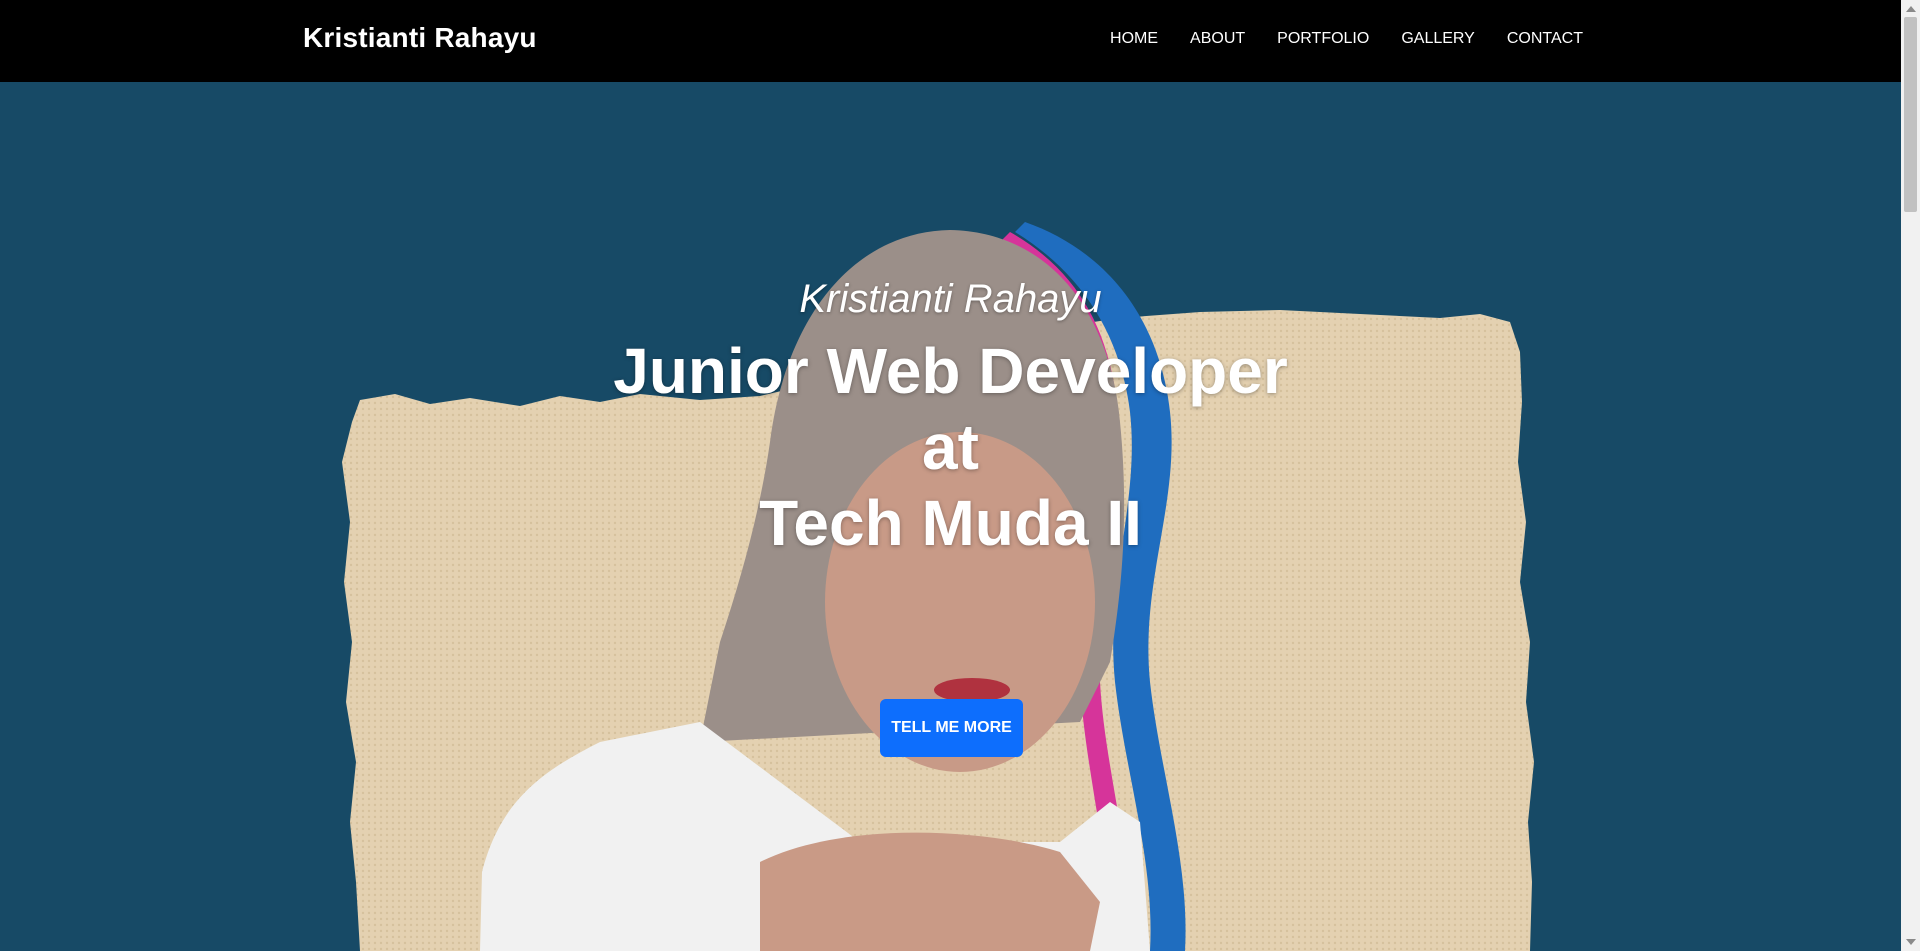  What do you see at coordinates (951, 728) in the screenshot?
I see `tell-me-more-button: TELL ME MORE` at bounding box center [951, 728].